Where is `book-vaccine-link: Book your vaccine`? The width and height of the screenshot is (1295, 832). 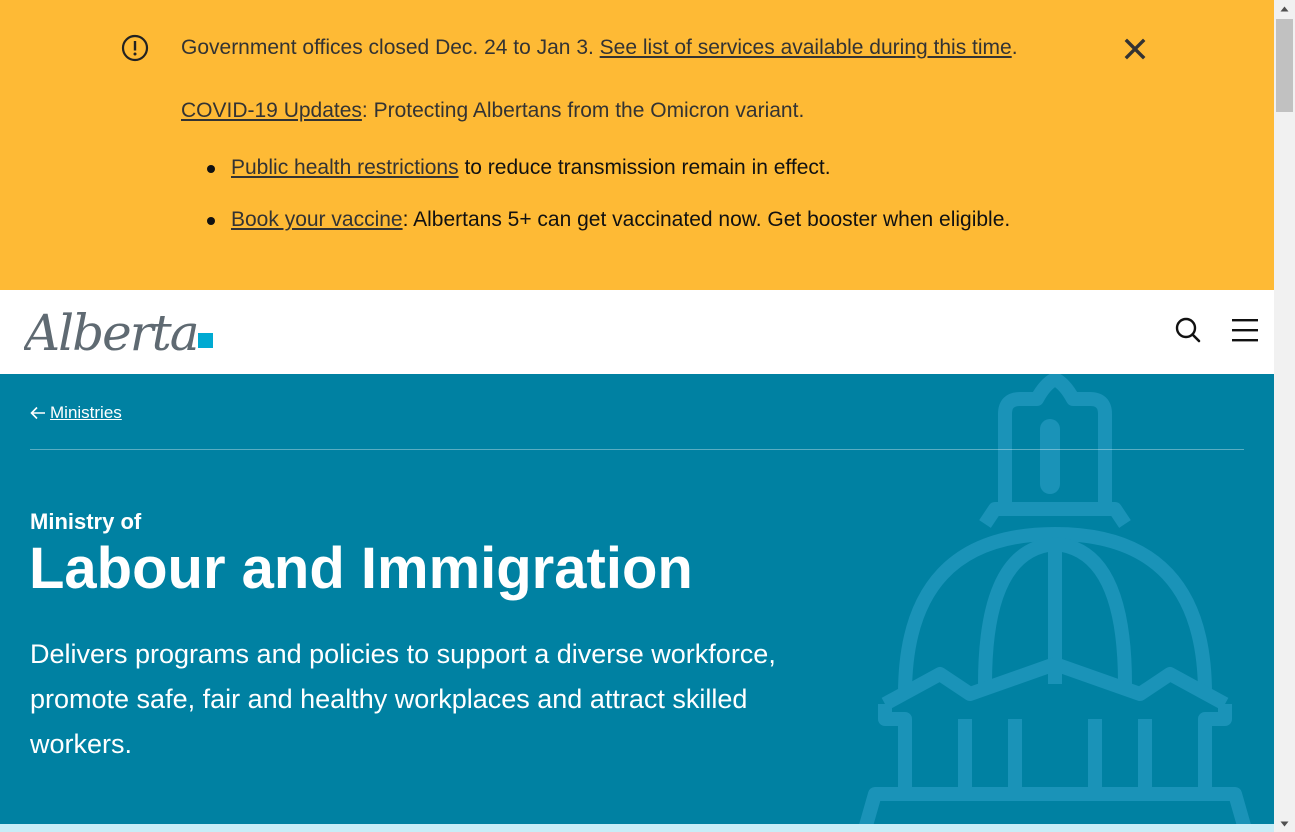 book-vaccine-link: Book your vaccine is located at coordinates (317, 219).